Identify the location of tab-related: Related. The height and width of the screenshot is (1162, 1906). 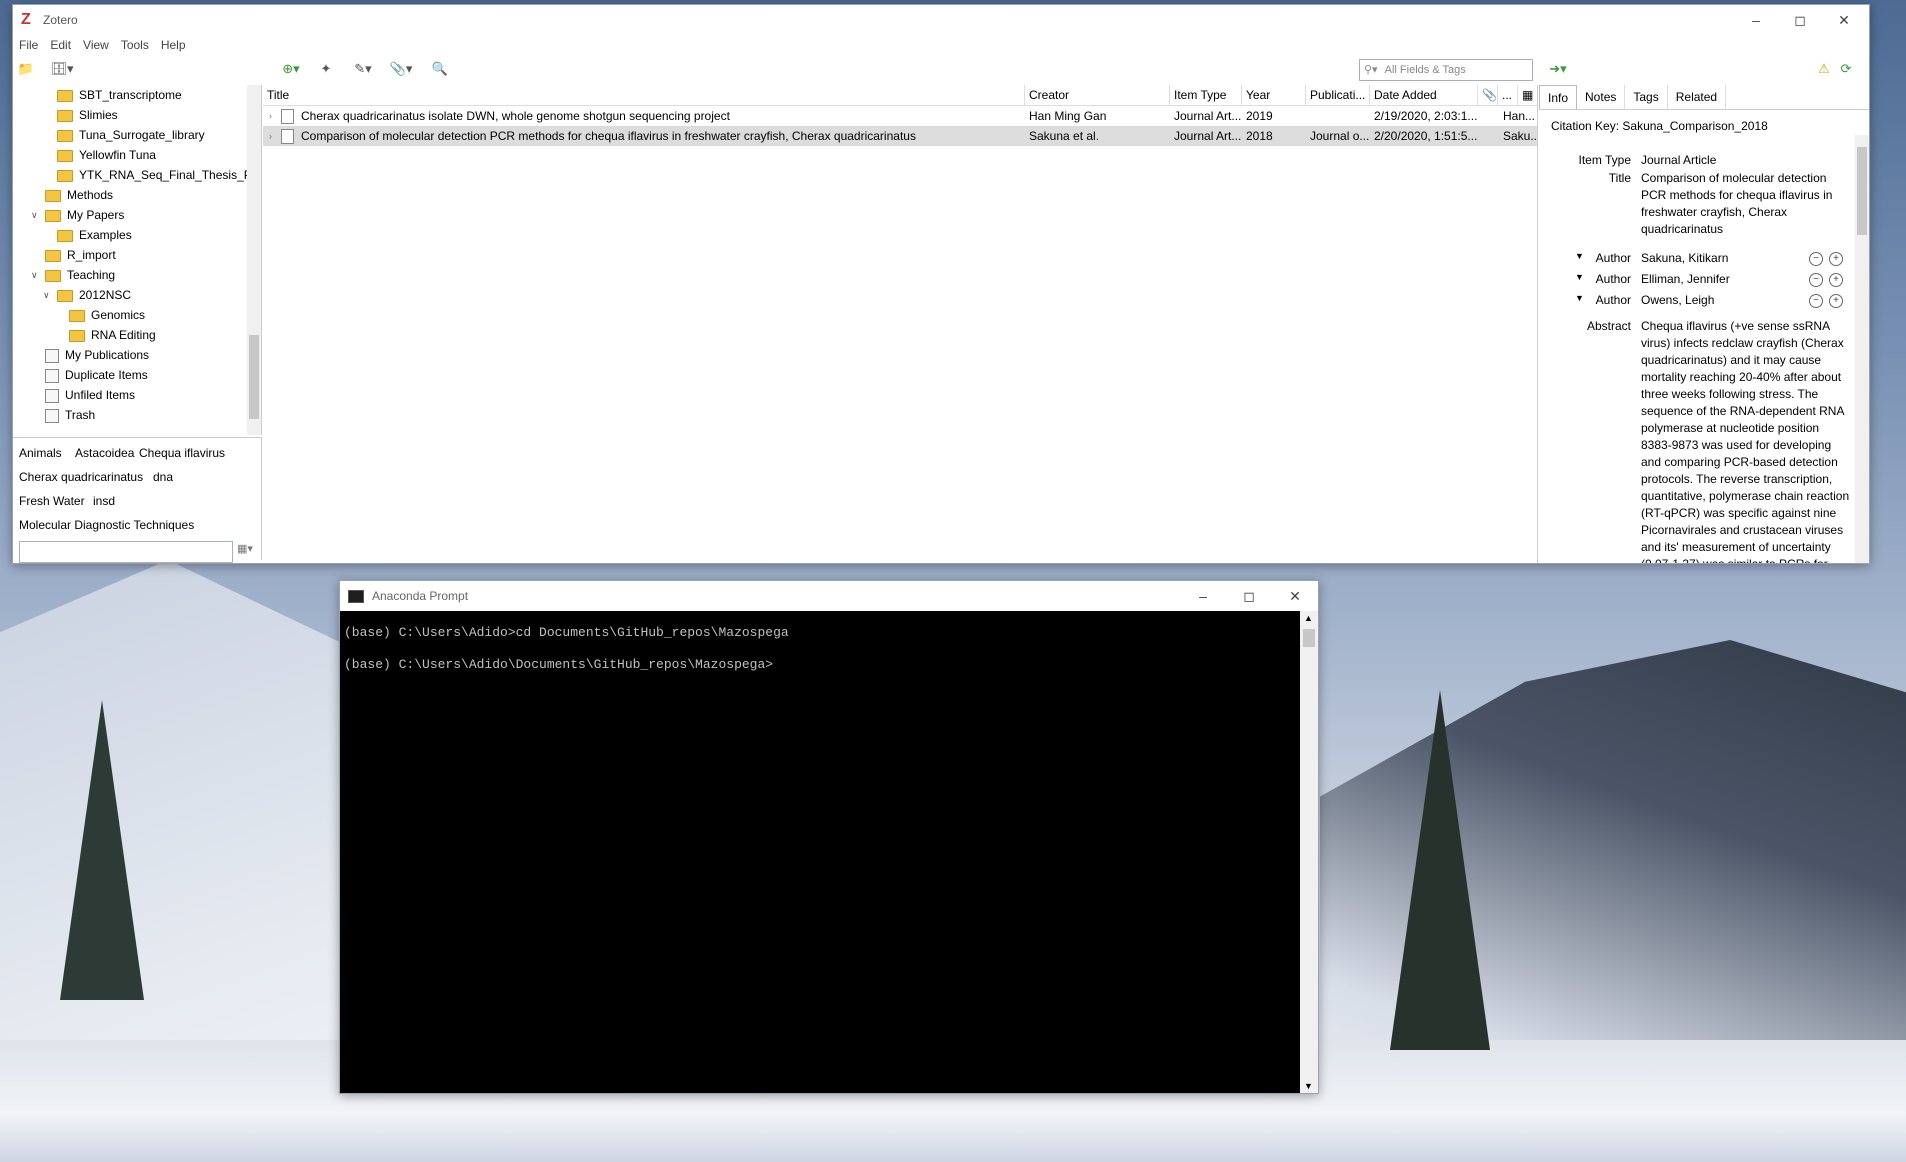
(1697, 97).